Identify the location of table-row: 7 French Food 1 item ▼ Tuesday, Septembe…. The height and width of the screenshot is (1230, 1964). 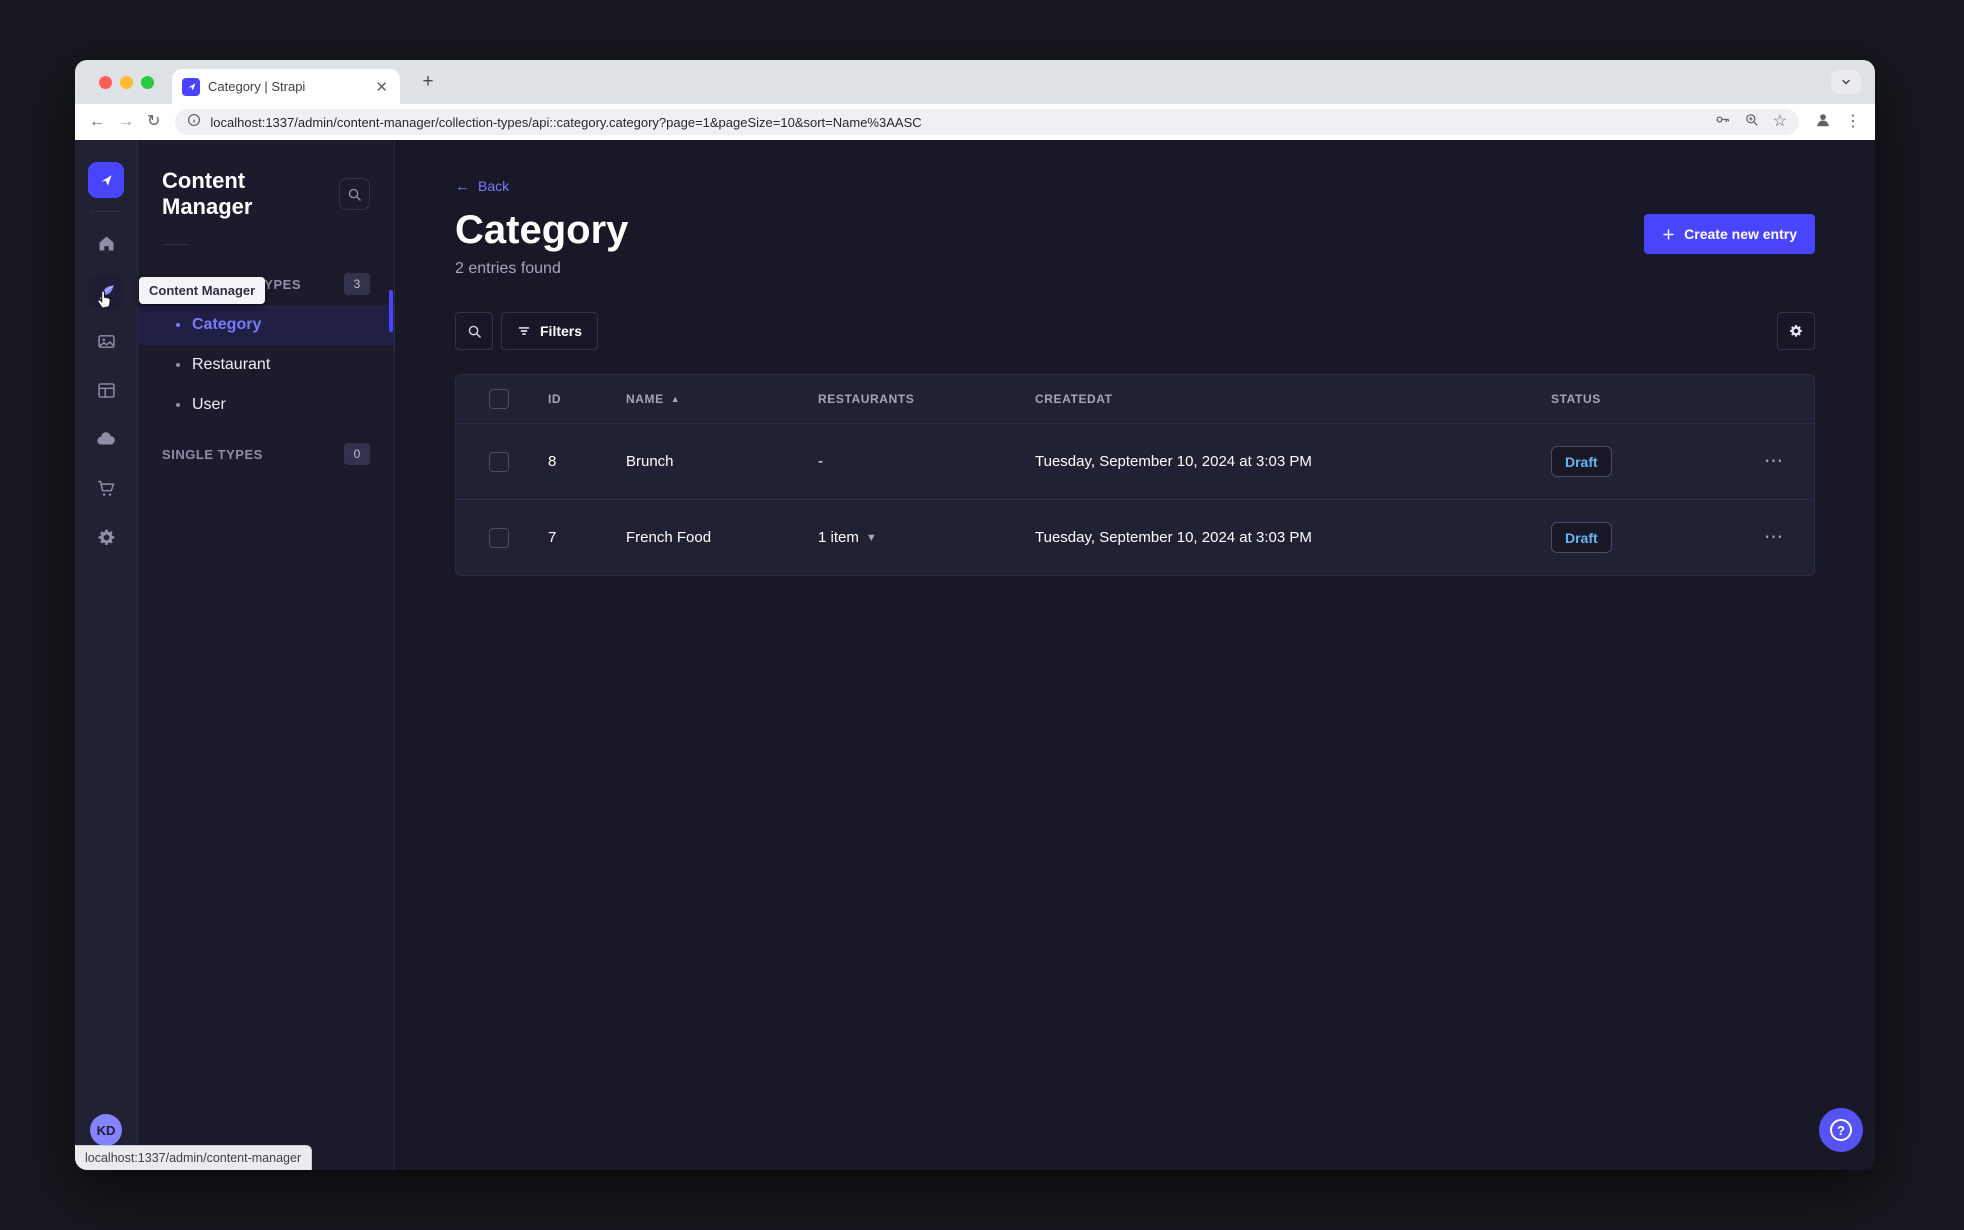
(1135, 537).